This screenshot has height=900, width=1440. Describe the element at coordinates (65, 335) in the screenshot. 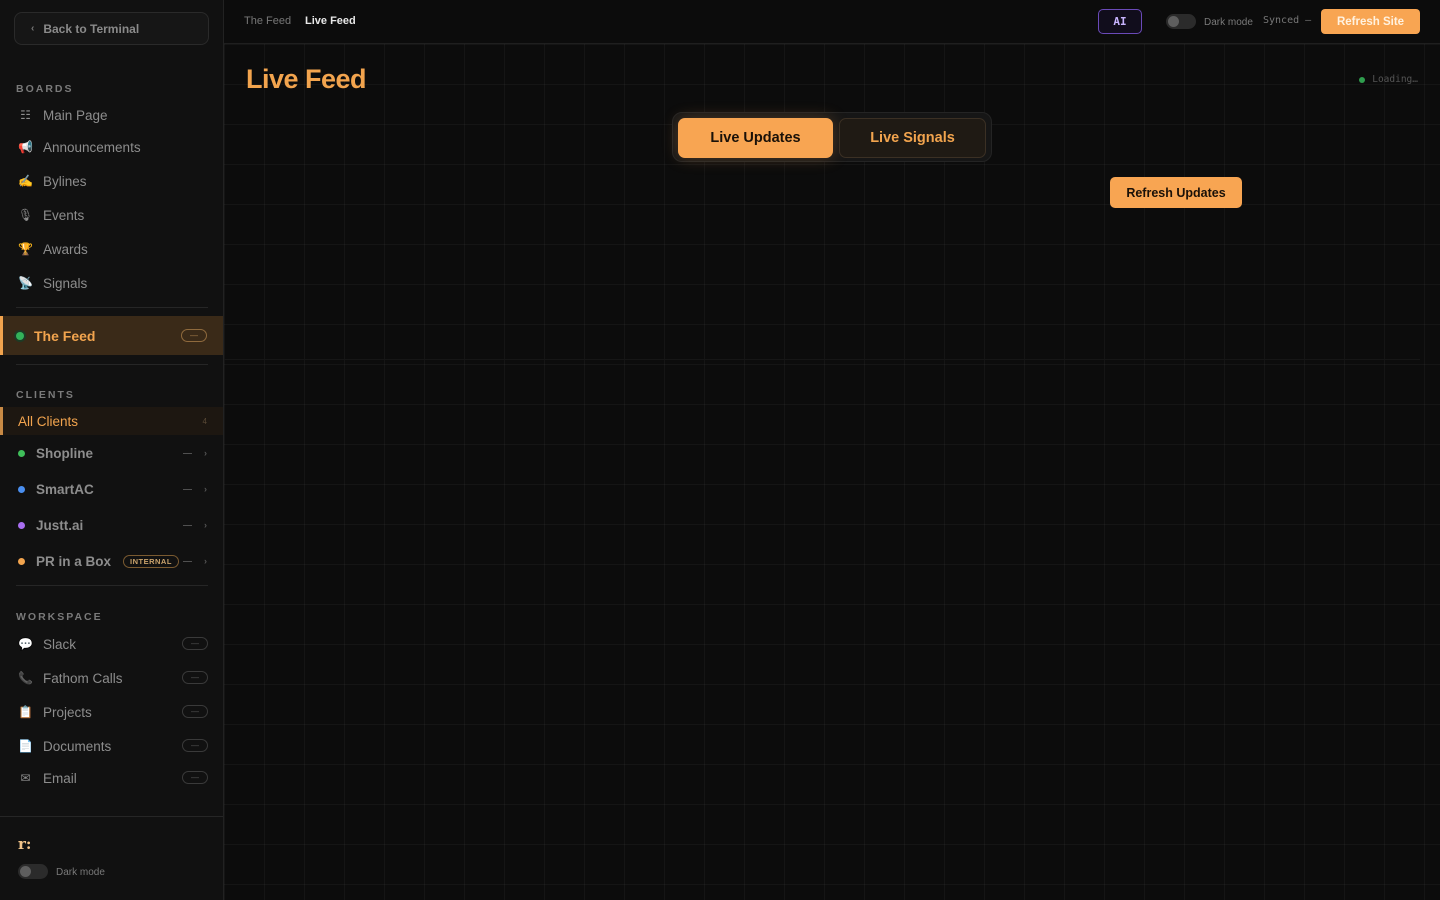

I see `sidebar-item-label: The Feed` at that location.